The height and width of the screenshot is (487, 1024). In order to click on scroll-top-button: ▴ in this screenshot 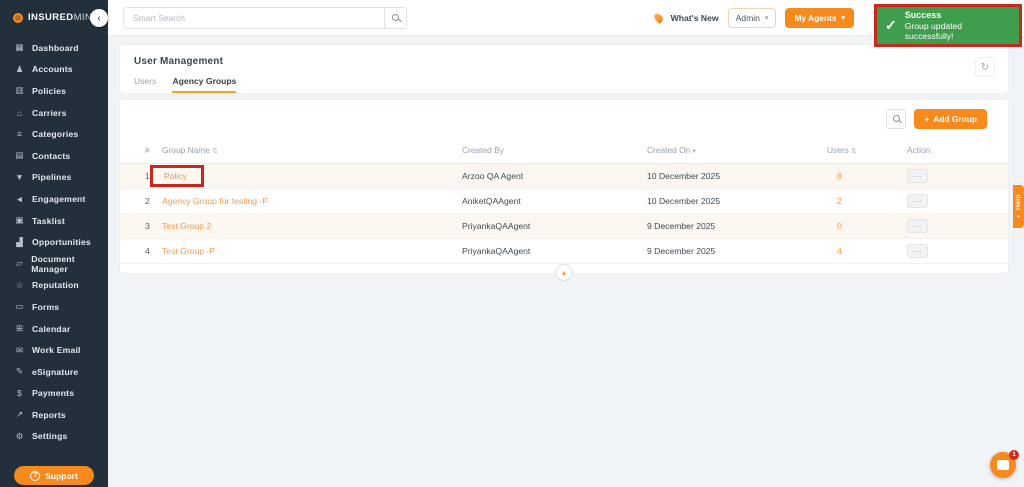, I will do `click(564, 272)`.